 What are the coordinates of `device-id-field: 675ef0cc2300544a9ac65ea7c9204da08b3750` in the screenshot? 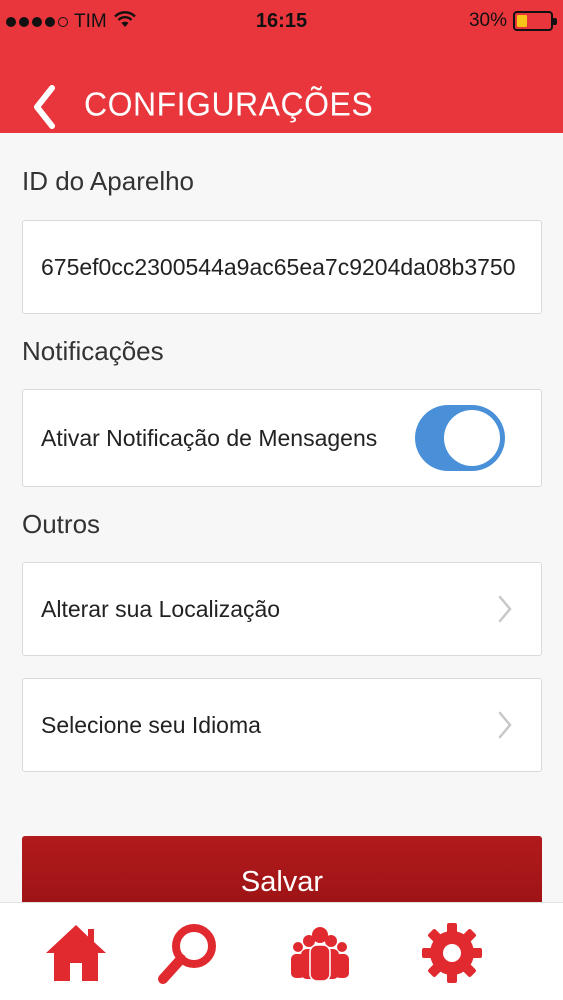 It's located at (282, 267).